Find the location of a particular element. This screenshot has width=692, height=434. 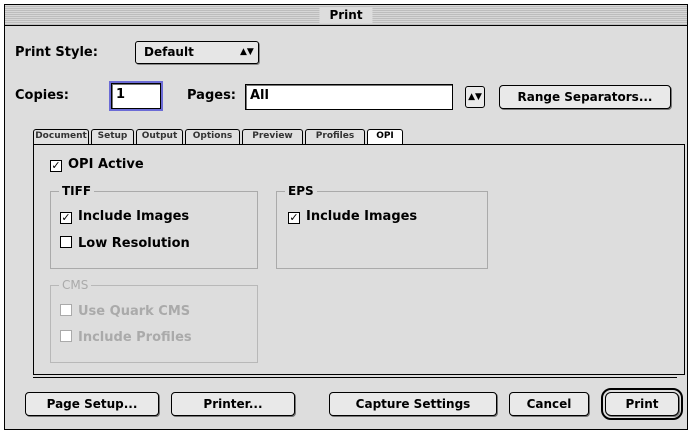

cms-group-title: CMS is located at coordinates (75, 285).